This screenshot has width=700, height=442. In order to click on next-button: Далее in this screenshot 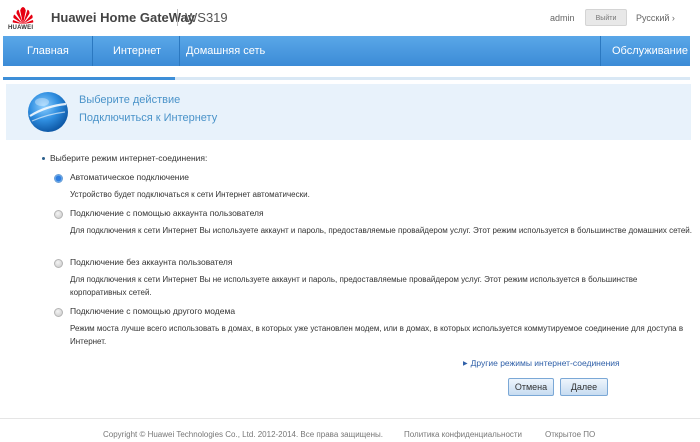, I will do `click(584, 387)`.